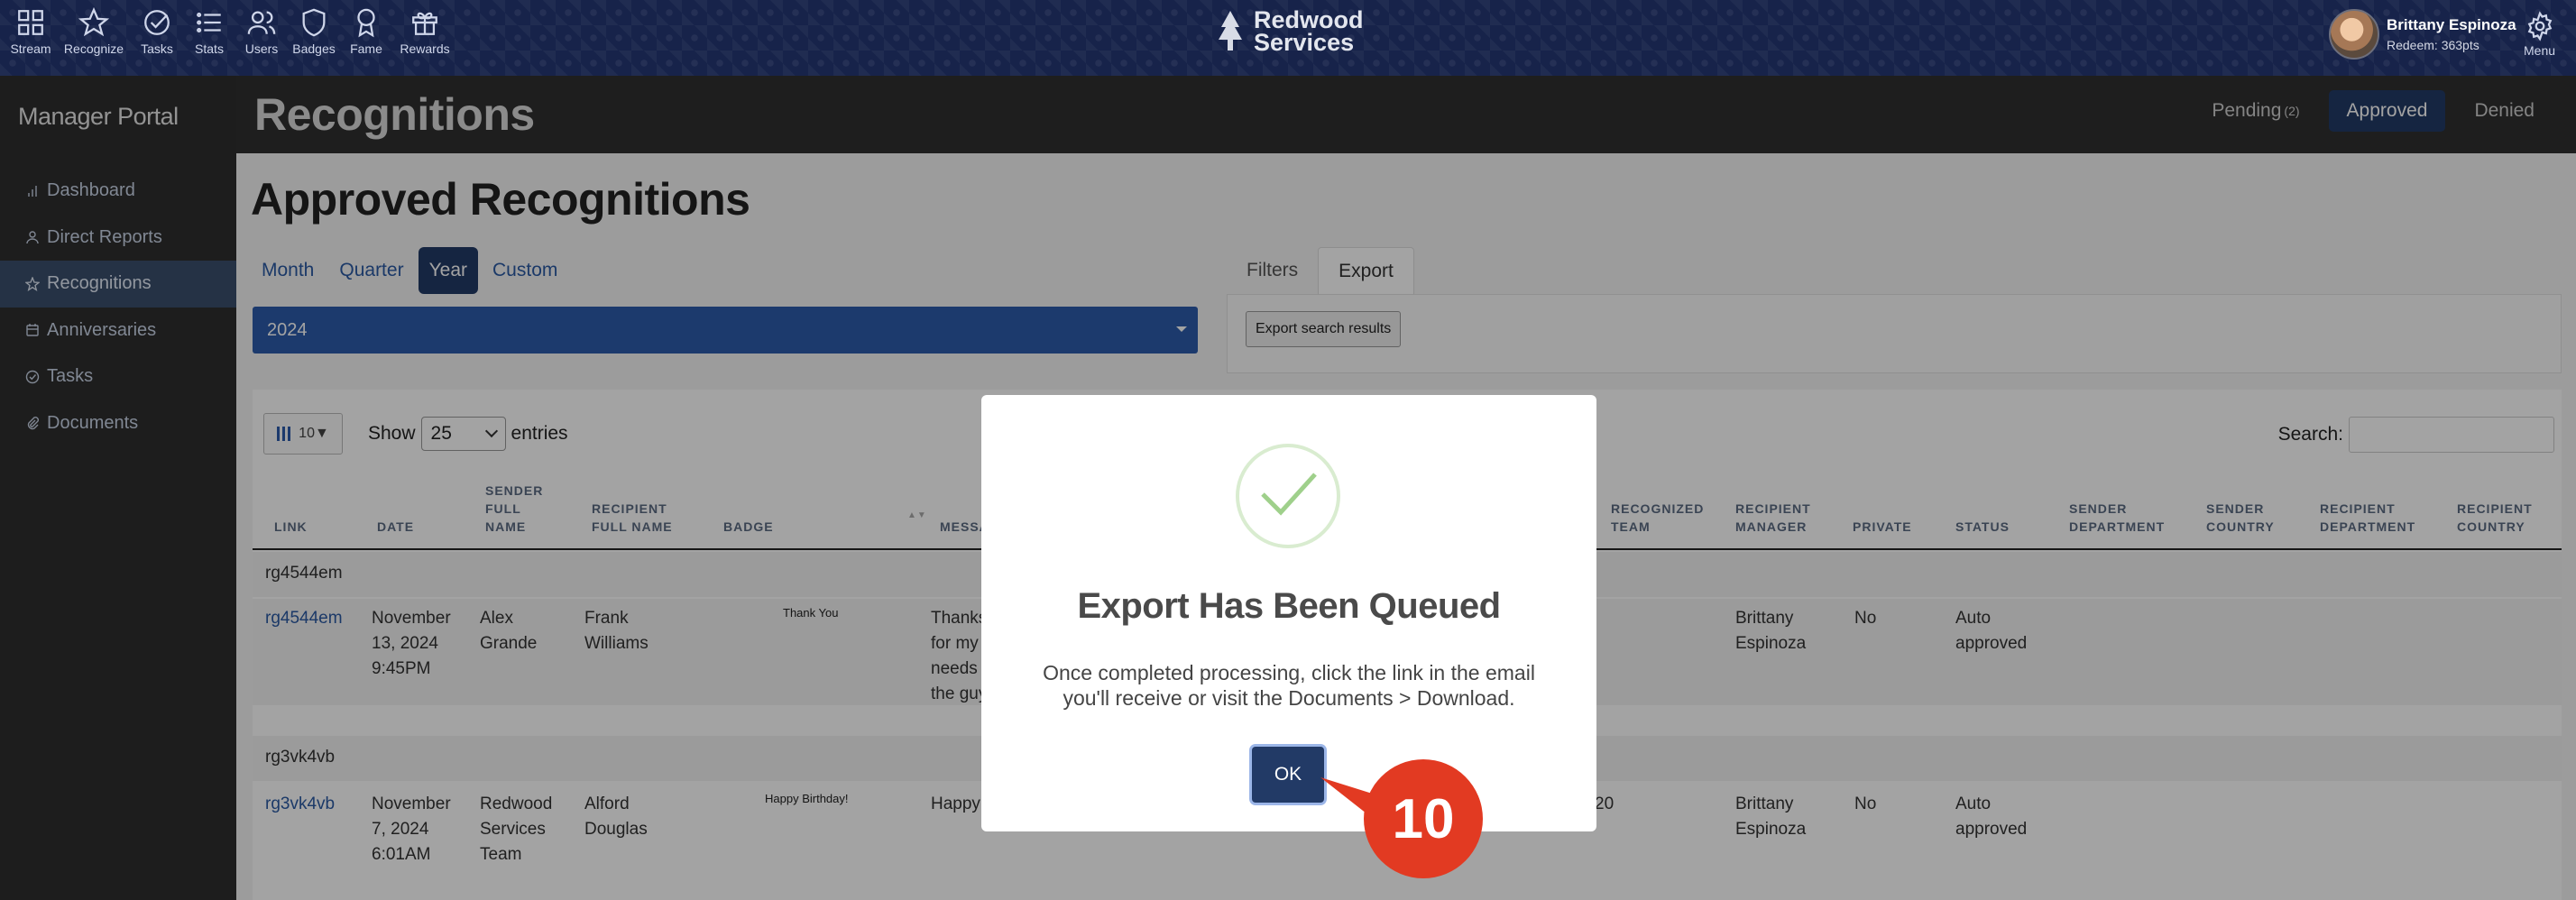 Image resolution: width=2576 pixels, height=900 pixels. Describe the element at coordinates (1288, 775) in the screenshot. I see `ok-button: OK` at that location.